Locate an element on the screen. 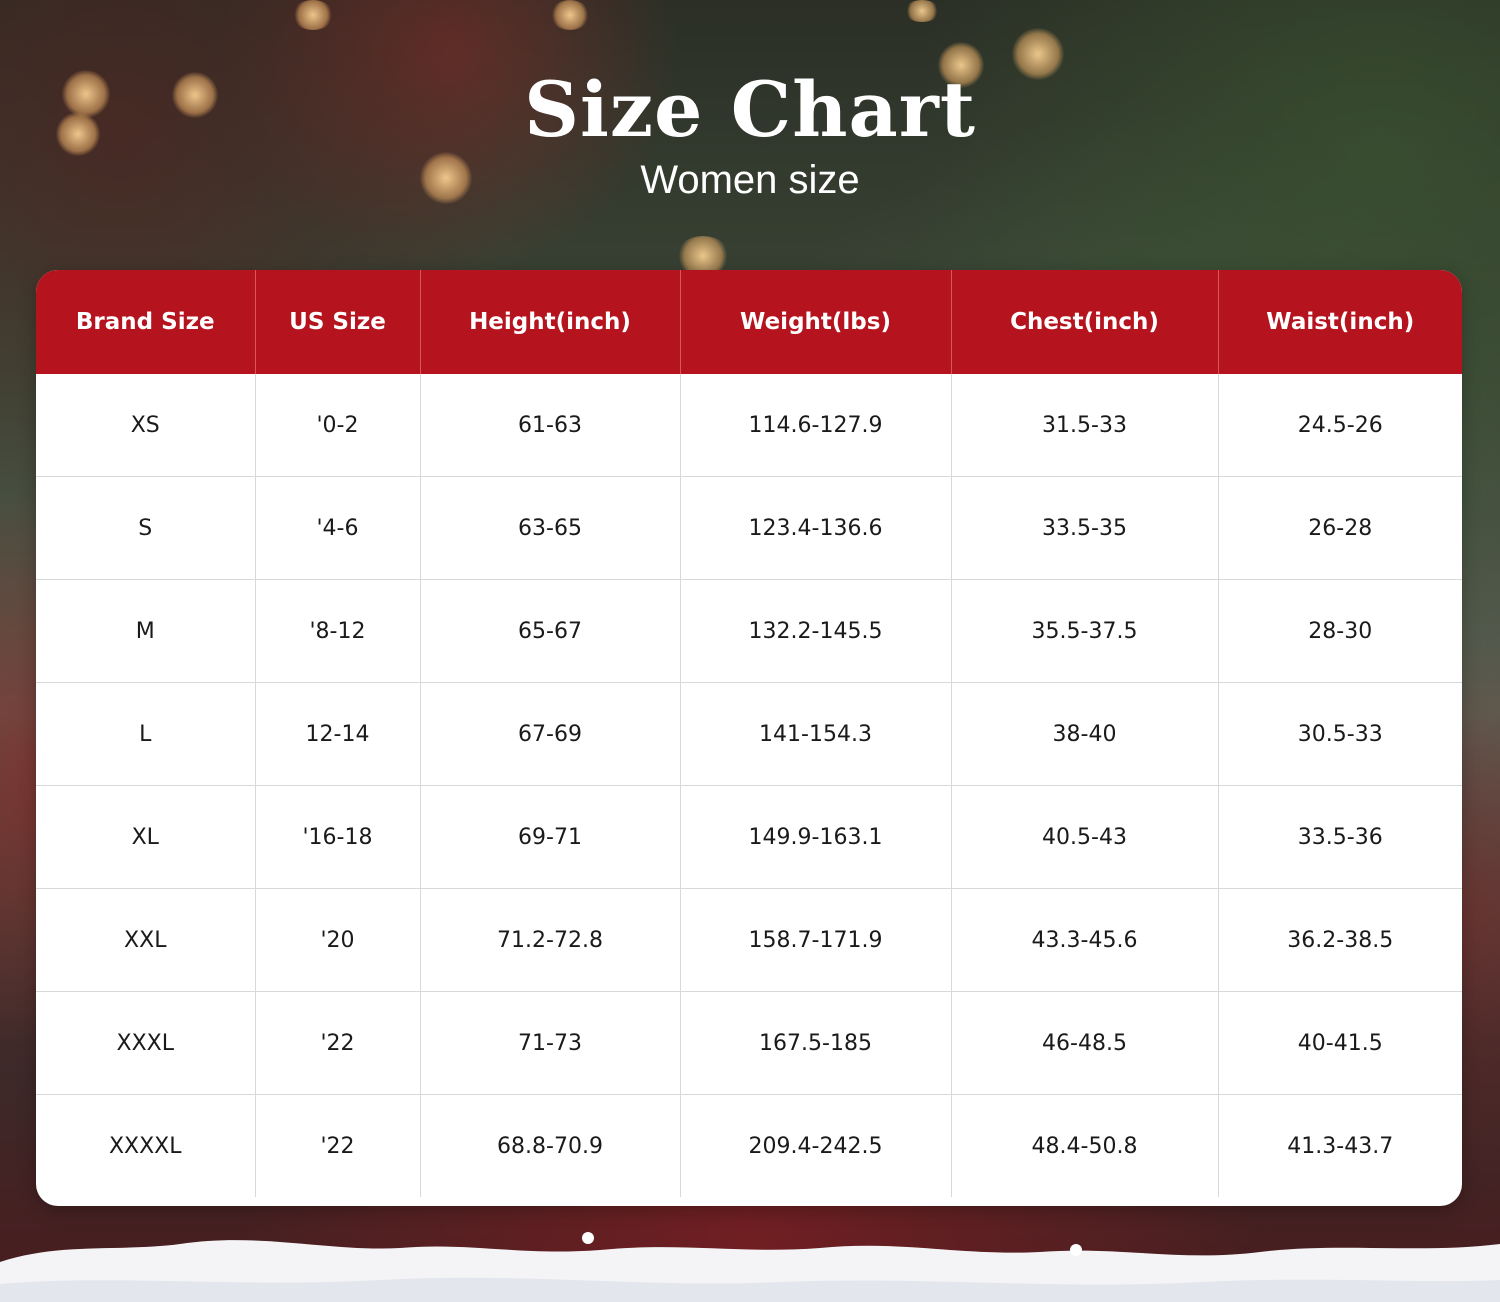 The image size is (1500, 1302). cell-waist: 40-41.5 is located at coordinates (1339, 1043).